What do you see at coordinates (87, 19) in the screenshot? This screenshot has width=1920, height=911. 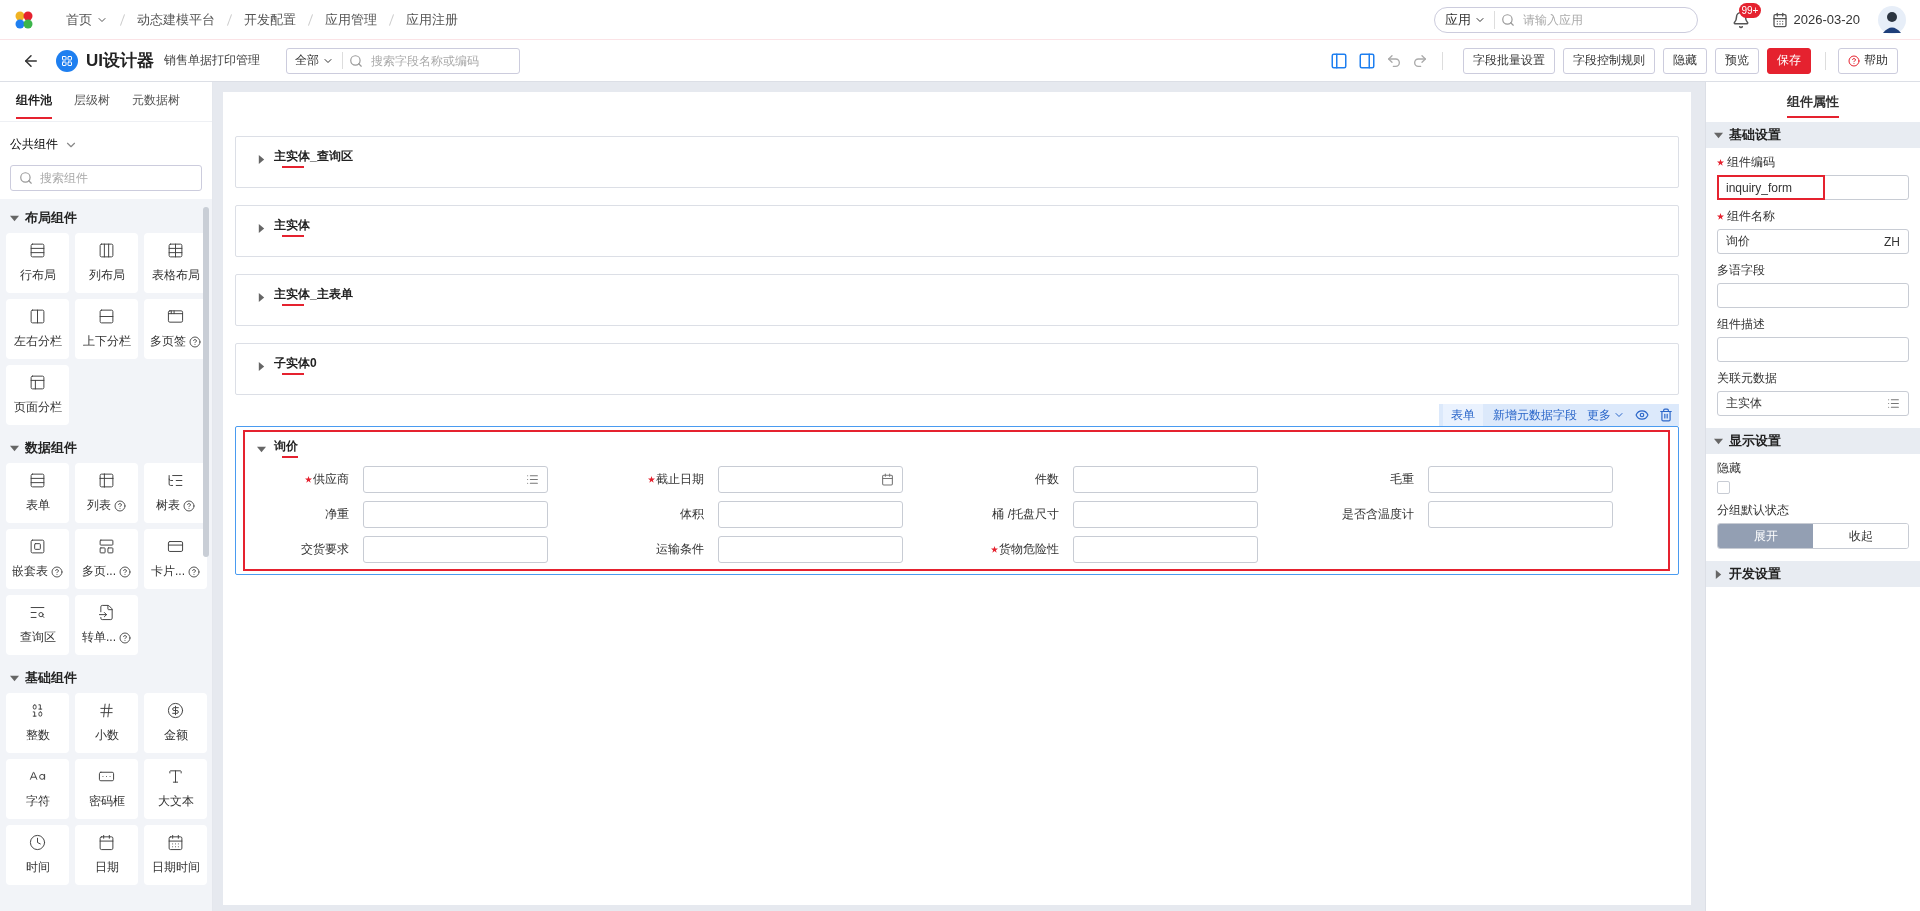 I see `breadcrumb-link: 首页` at bounding box center [87, 19].